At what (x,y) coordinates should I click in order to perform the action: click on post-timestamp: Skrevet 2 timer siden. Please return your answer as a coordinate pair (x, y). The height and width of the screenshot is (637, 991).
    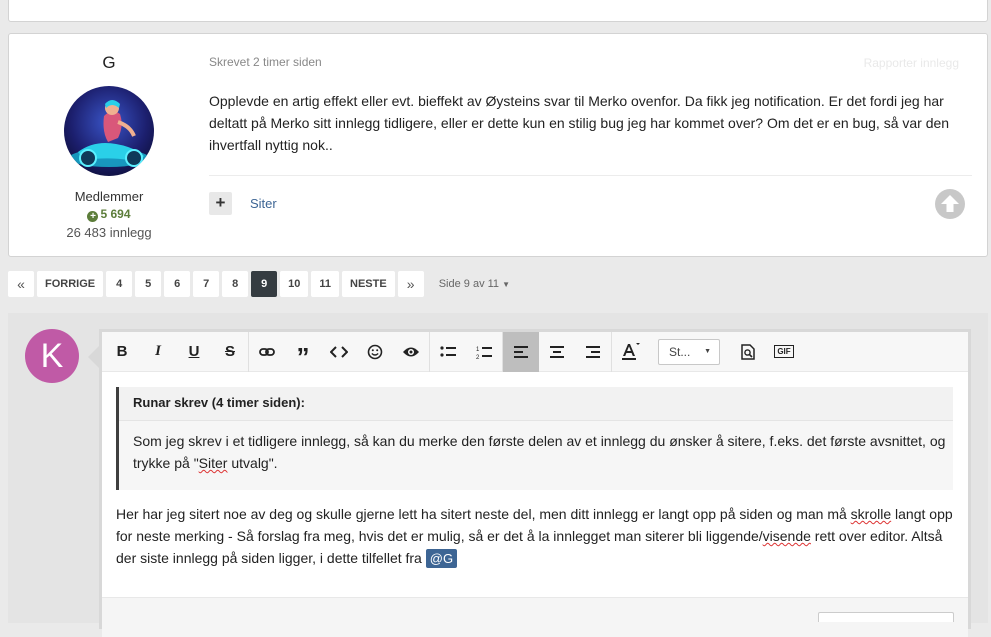
    Looking at the image, I should click on (265, 62).